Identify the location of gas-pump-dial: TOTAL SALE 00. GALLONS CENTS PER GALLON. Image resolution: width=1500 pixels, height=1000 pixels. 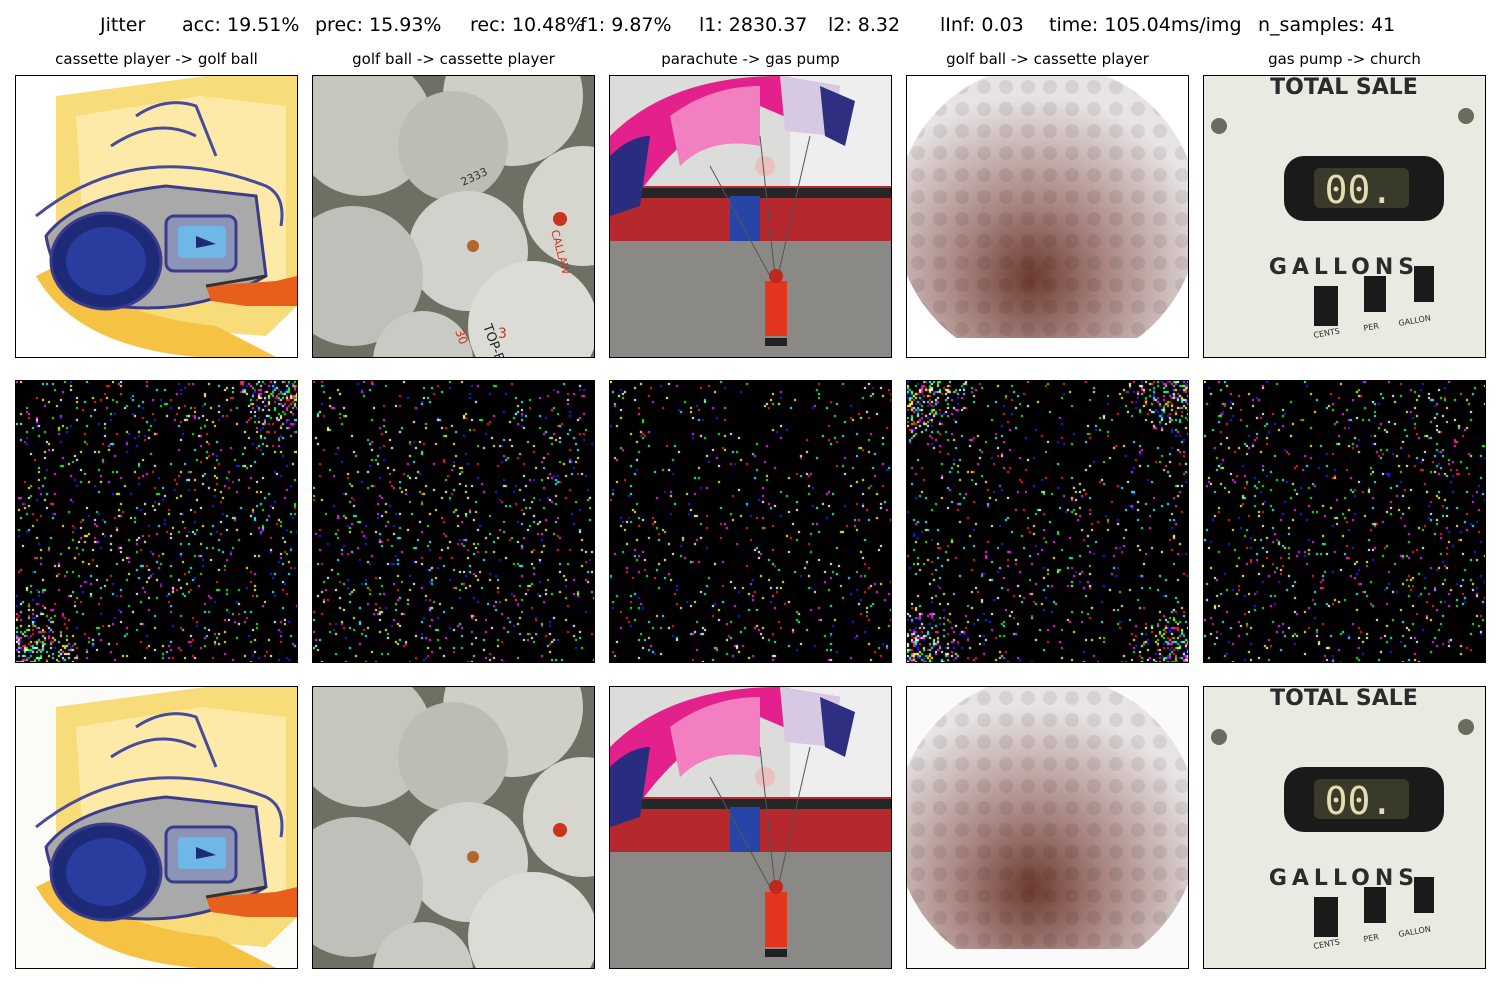
(1344, 216).